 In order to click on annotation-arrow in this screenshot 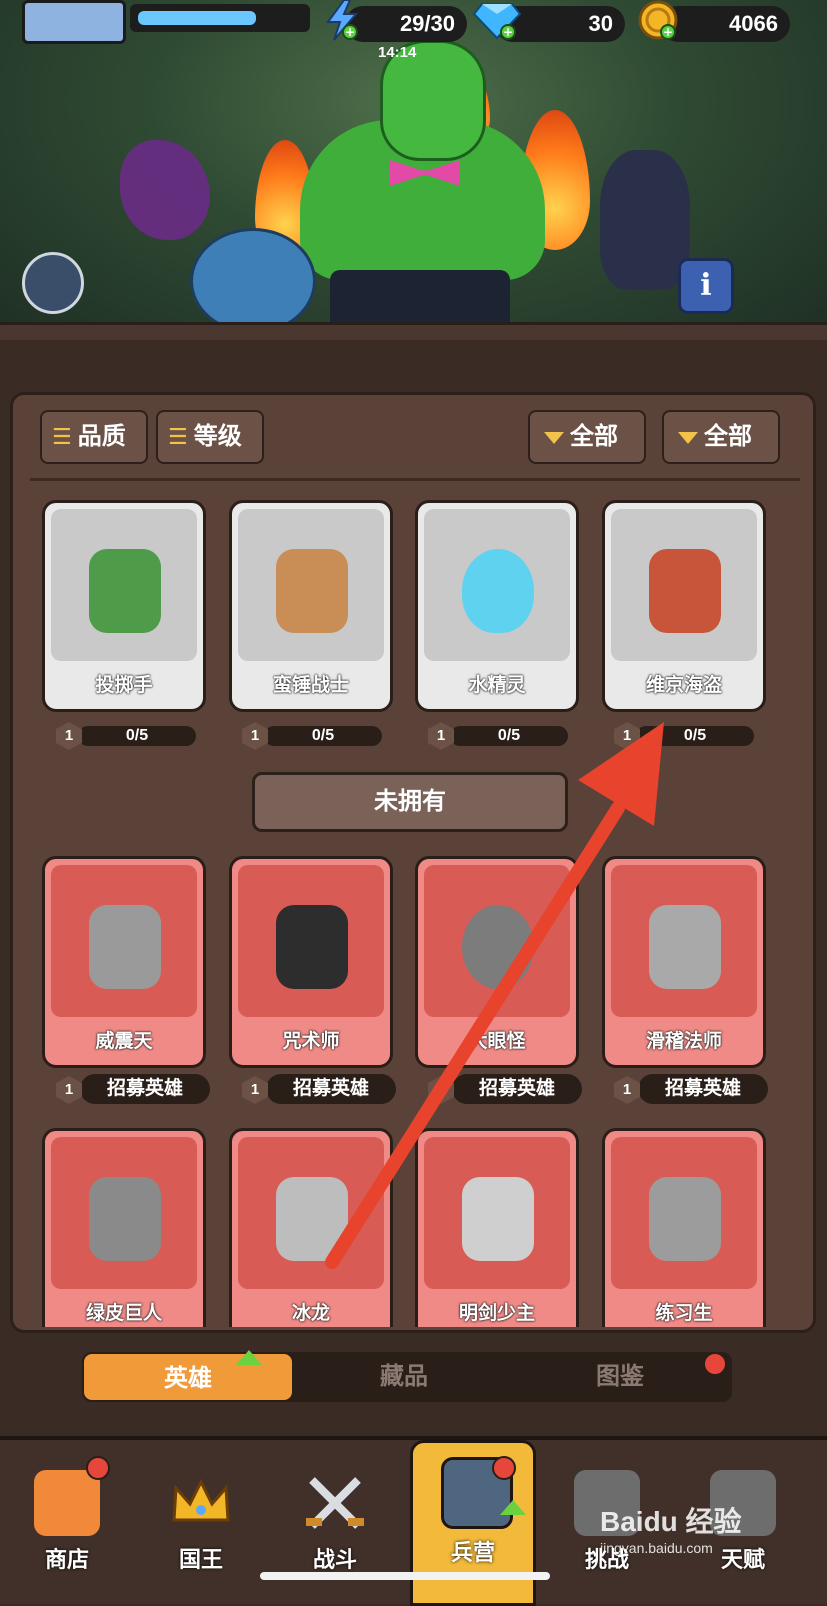, I will do `click(494, 995)`.